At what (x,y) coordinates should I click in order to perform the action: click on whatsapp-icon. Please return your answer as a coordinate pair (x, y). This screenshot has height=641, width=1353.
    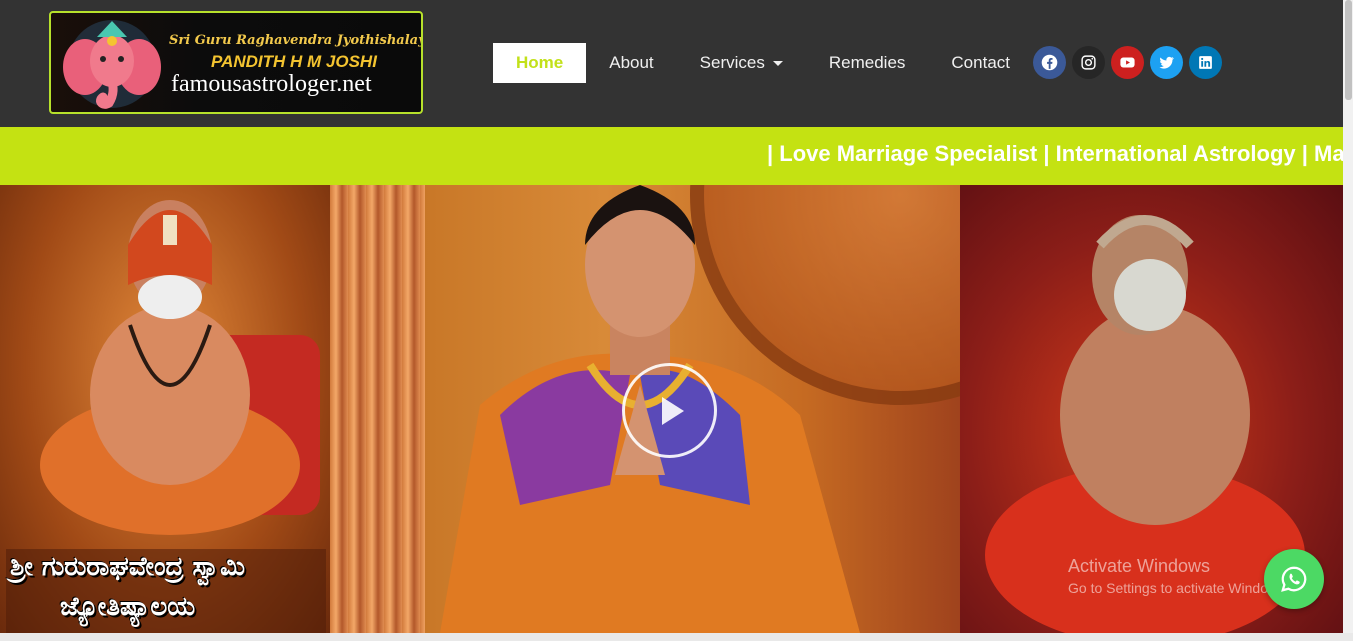
    Looking at the image, I should click on (1294, 579).